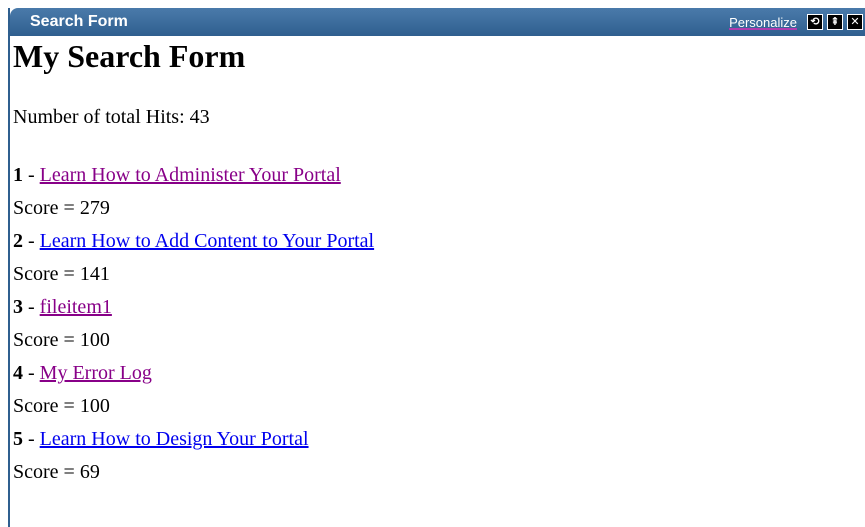  Describe the element at coordinates (96, 373) in the screenshot. I see `result-link: My Error Log` at that location.